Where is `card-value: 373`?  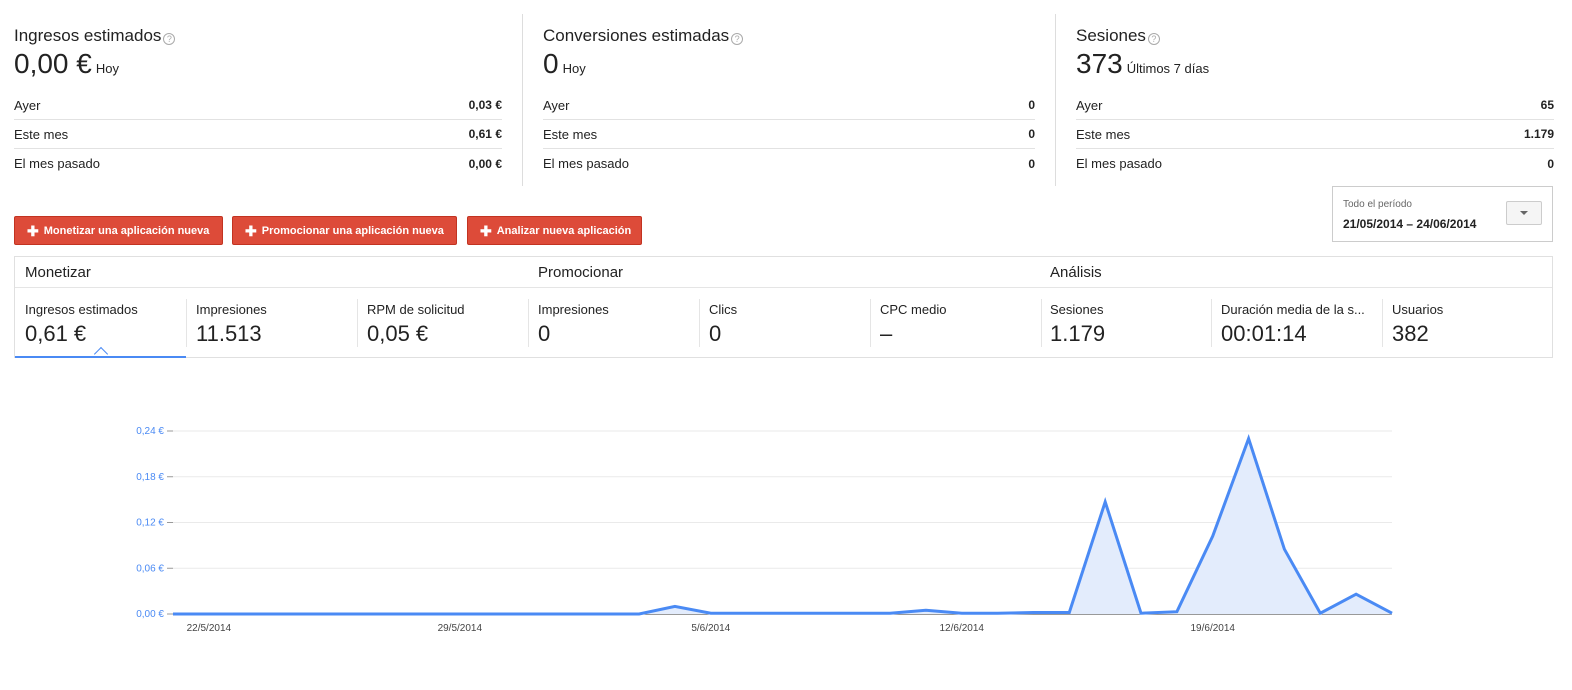
card-value: 373 is located at coordinates (1099, 63).